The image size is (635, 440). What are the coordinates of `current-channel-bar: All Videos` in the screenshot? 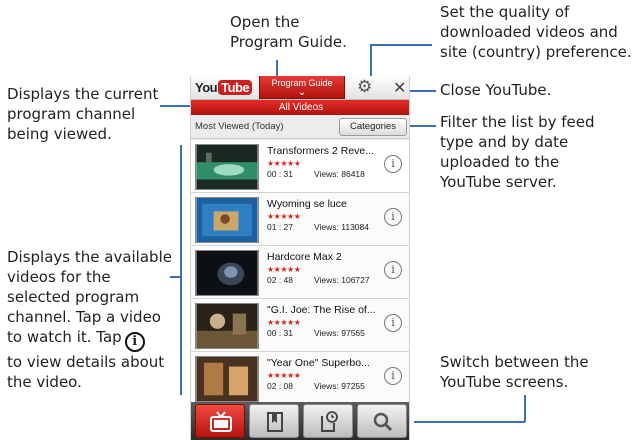 It's located at (300, 107).